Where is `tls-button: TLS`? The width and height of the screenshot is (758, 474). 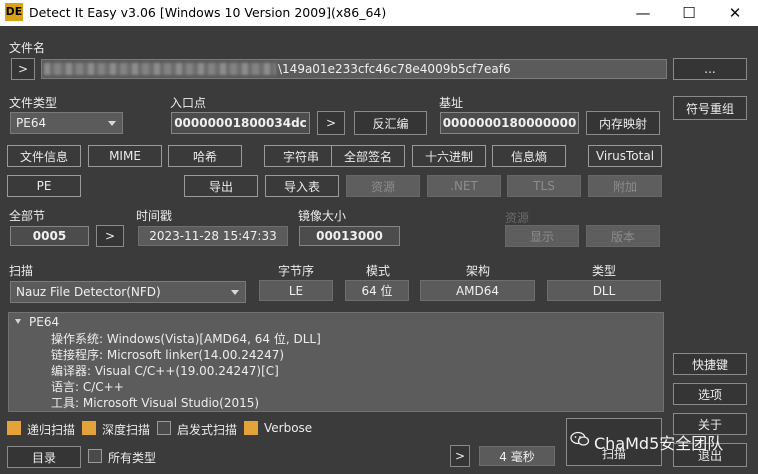
tls-button: TLS is located at coordinates (544, 186).